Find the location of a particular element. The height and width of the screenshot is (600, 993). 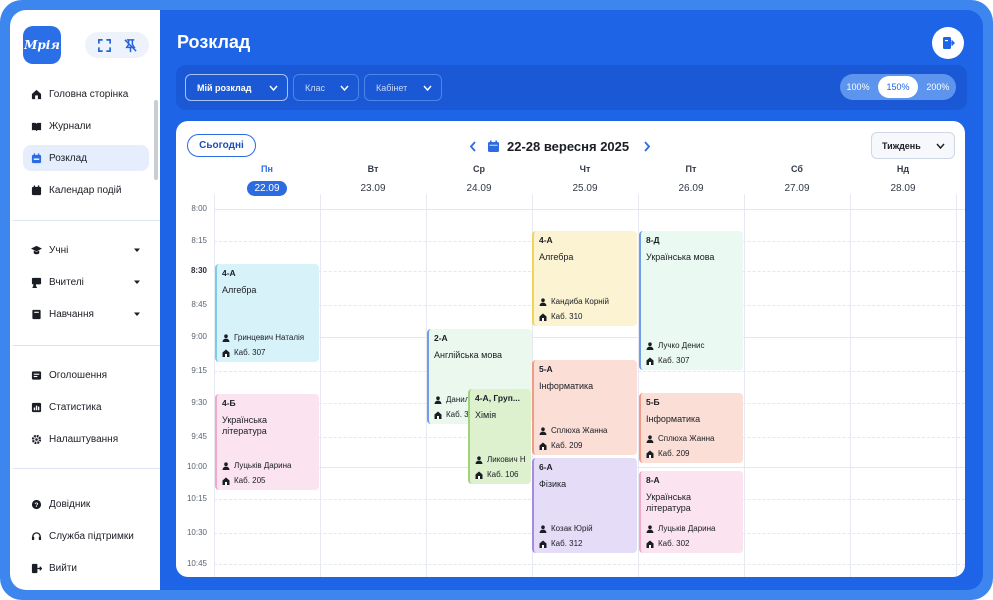

sidebar-scrollbar is located at coordinates (156, 140).